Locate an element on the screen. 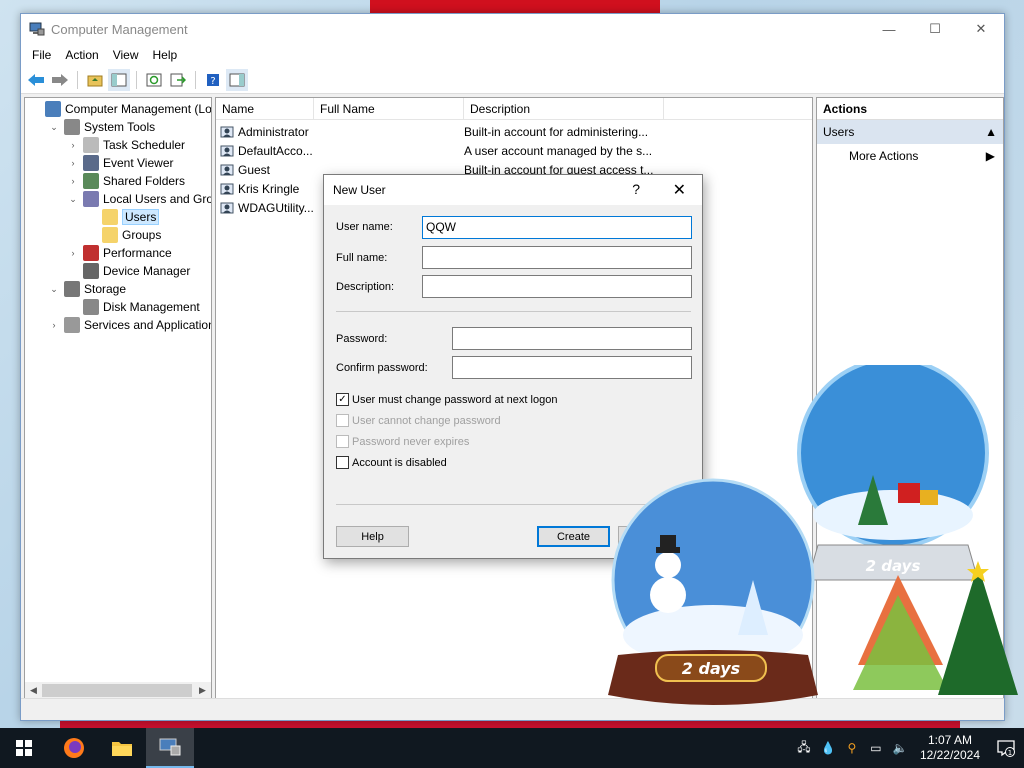  dialog-help-button: ? is located at coordinates (636, 189).